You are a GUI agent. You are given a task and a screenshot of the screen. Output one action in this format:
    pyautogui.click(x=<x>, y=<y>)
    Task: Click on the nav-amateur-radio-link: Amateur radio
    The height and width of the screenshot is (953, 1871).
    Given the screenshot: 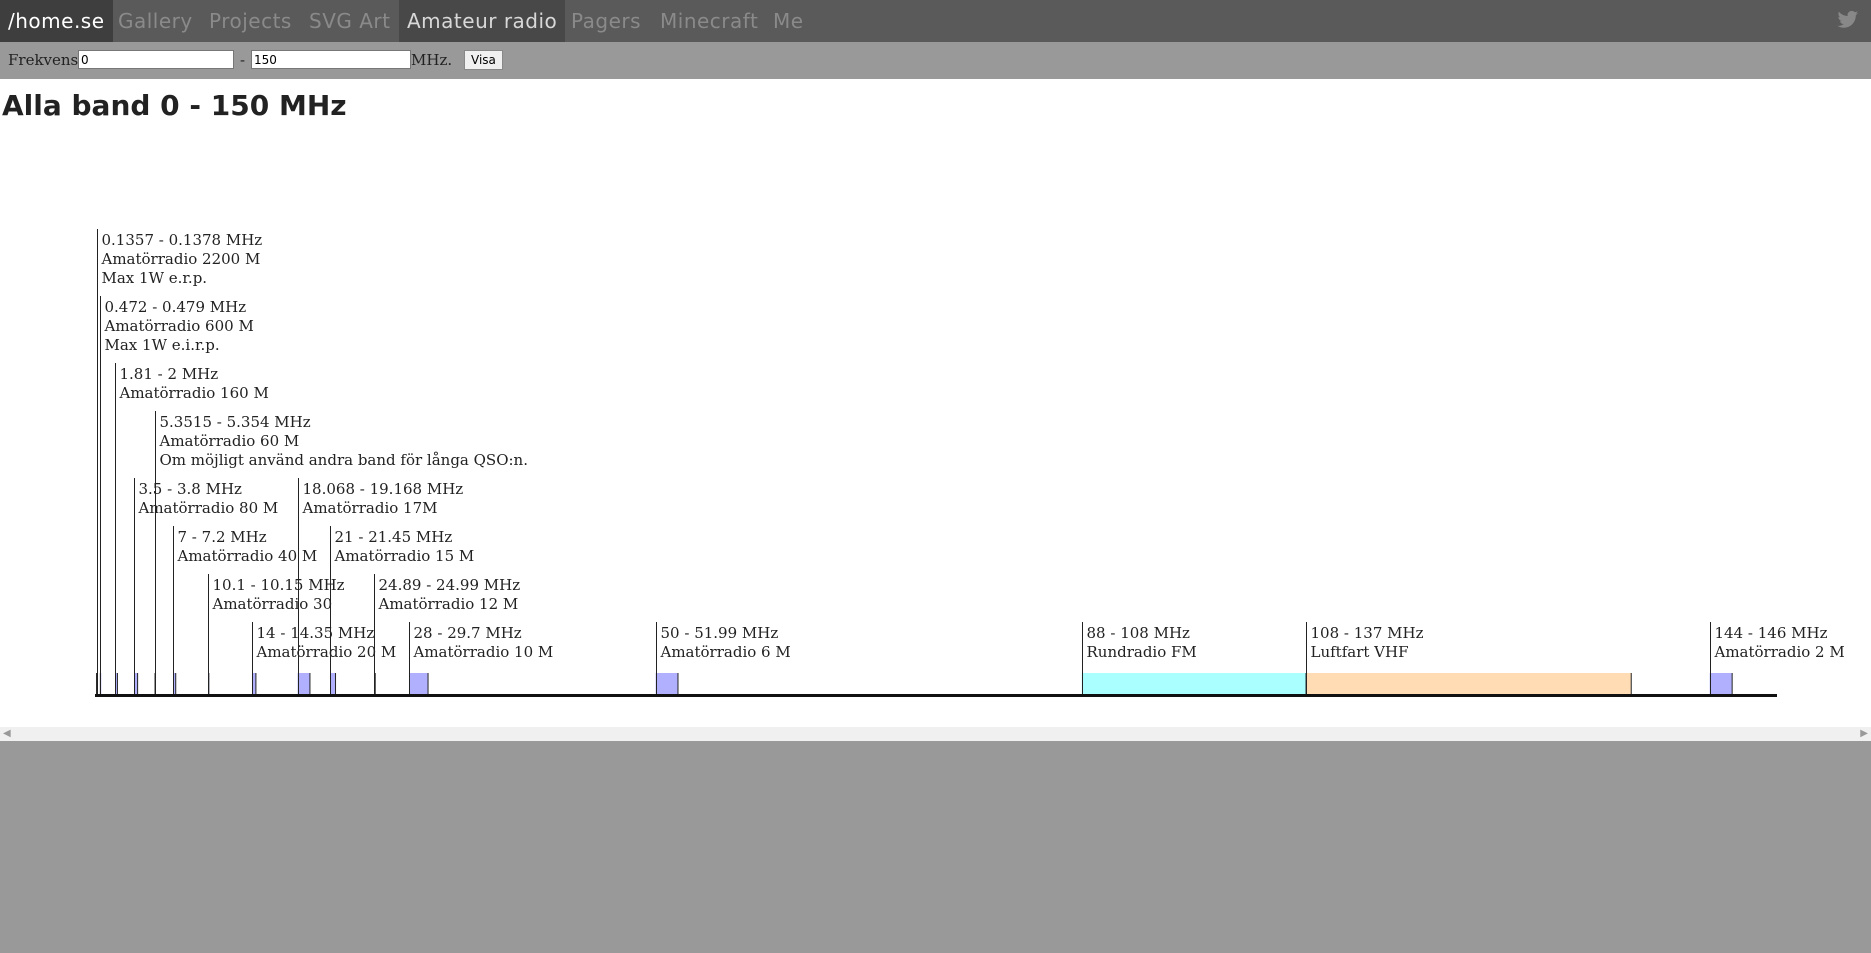 What is the action you would take?
    pyautogui.click(x=482, y=21)
    